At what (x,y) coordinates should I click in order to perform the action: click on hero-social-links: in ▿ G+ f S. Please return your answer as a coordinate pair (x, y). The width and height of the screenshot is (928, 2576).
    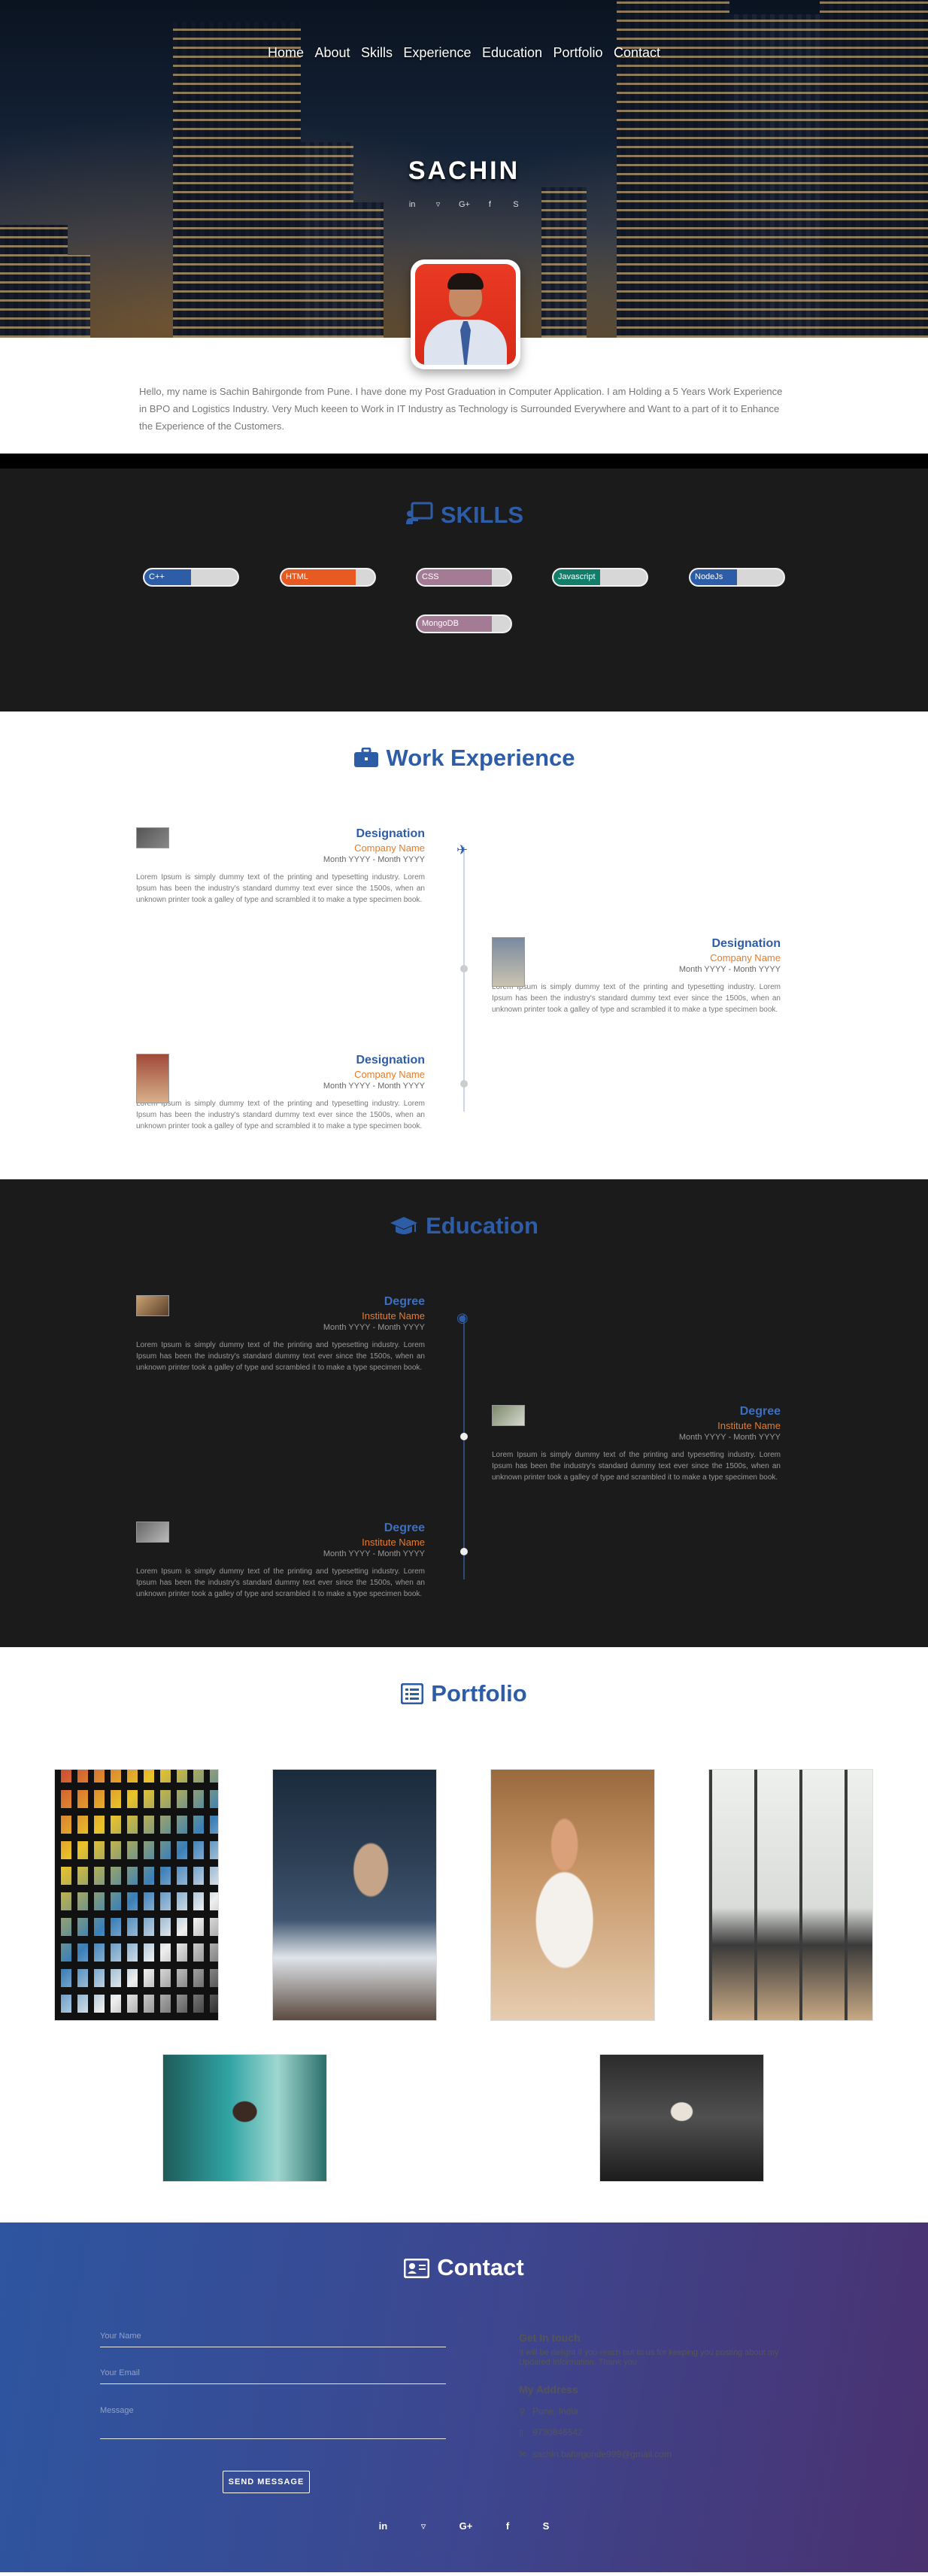
    Looking at the image, I should click on (464, 204).